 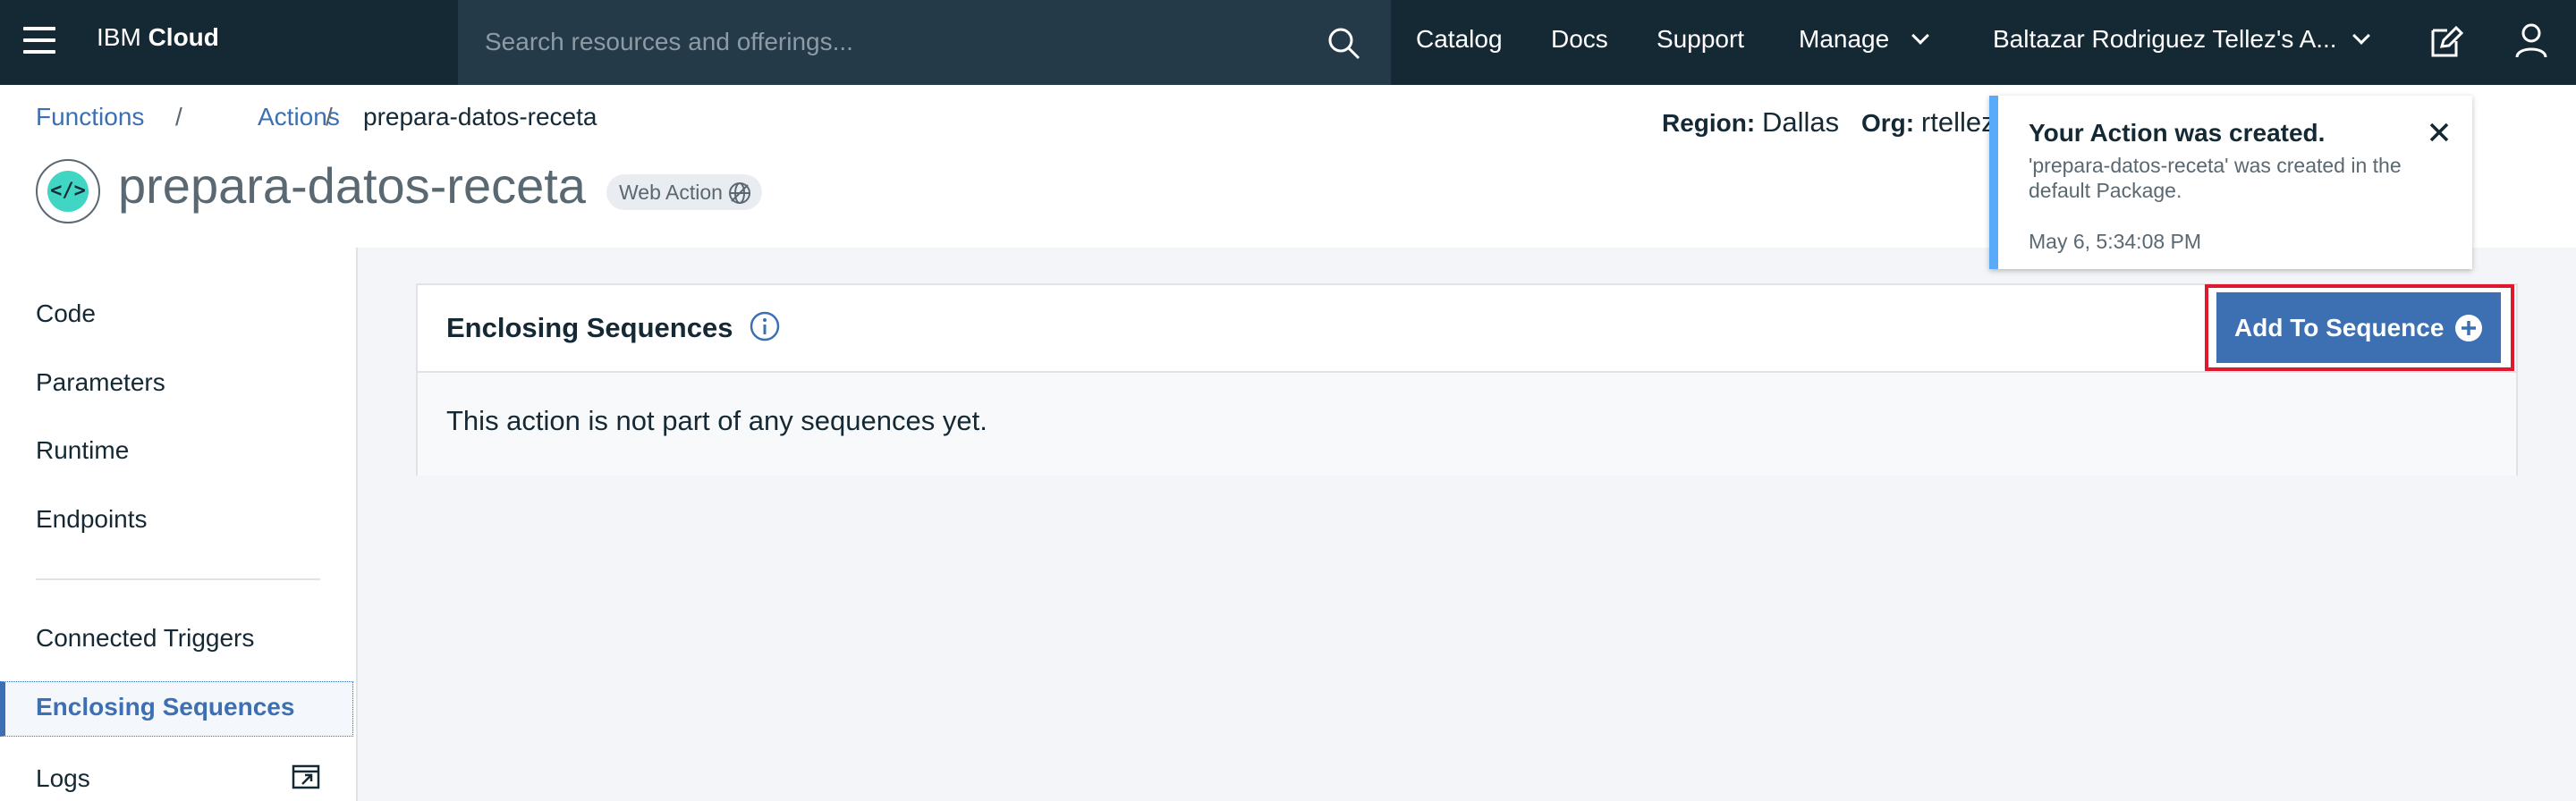 I want to click on search-bar, so click(x=924, y=42).